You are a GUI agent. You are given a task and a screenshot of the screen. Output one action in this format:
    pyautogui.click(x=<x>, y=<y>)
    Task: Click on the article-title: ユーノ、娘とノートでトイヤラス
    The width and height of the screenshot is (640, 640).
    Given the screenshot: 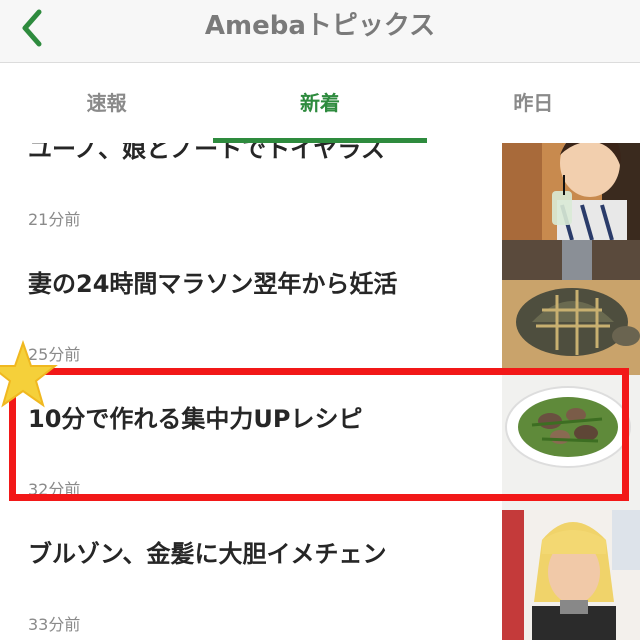 What is the action you would take?
    pyautogui.click(x=206, y=153)
    